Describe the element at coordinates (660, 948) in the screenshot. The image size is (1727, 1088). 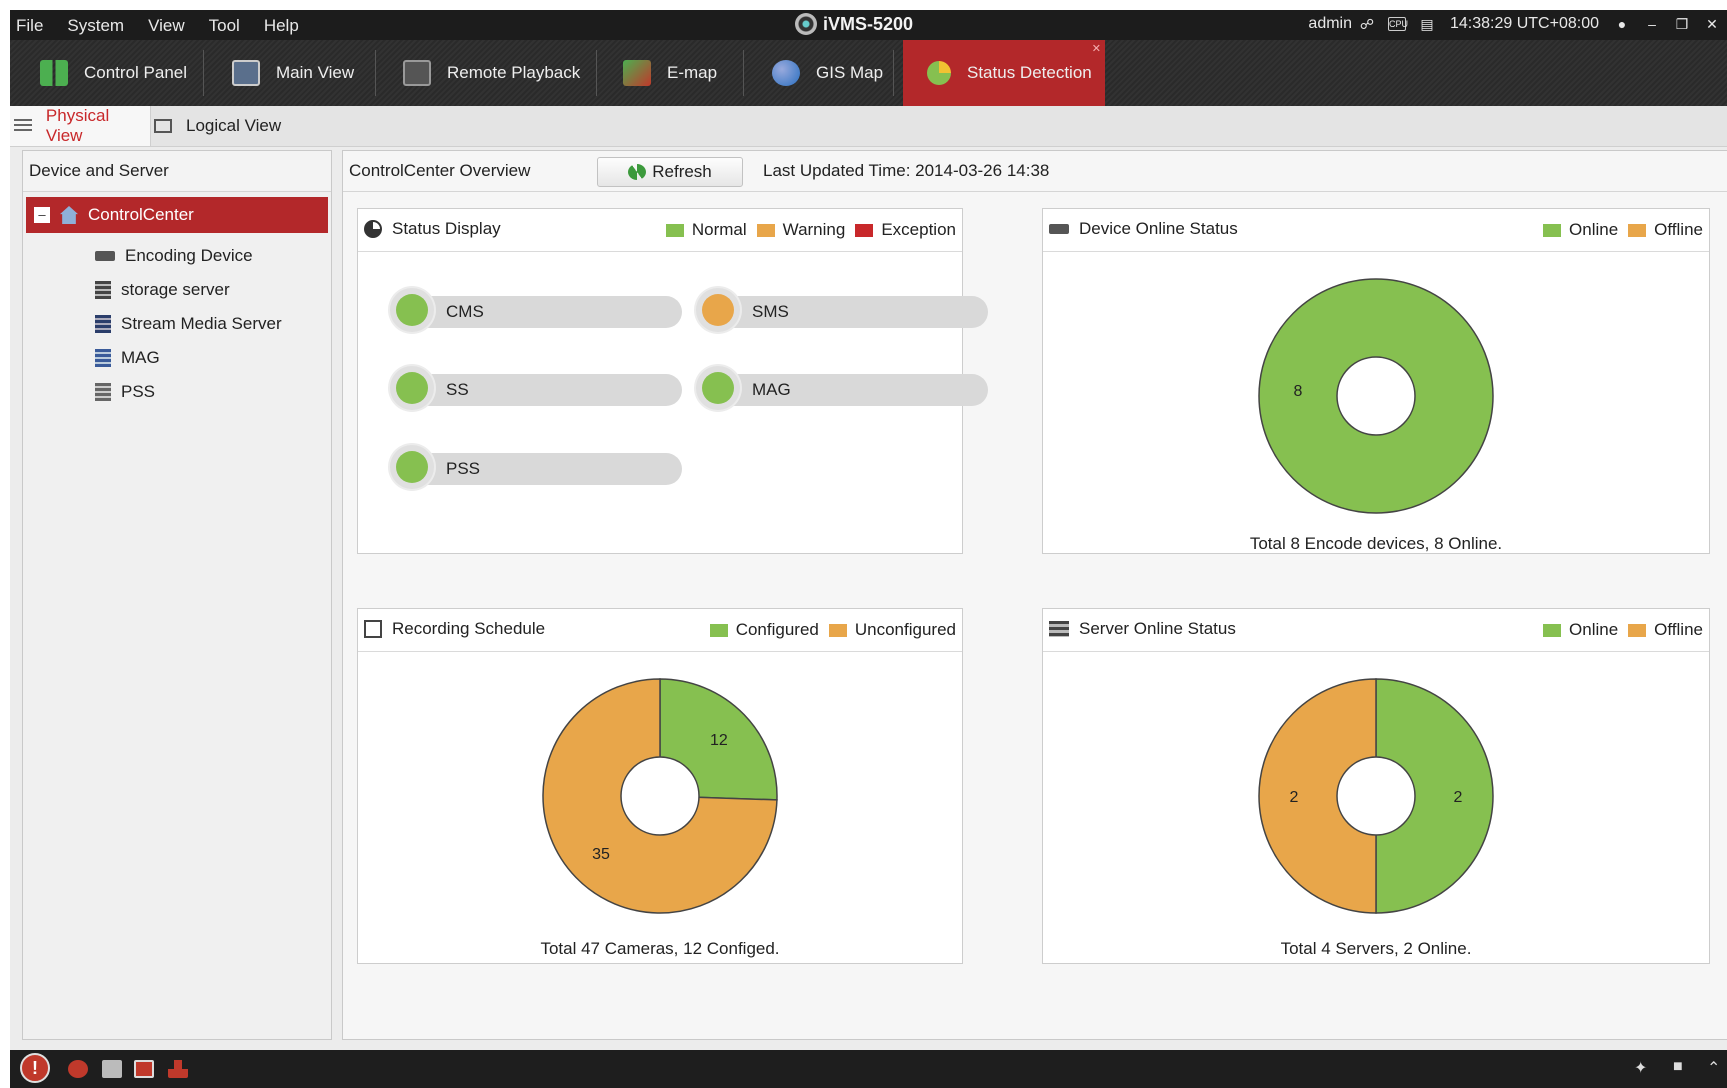
I see `recording-caption: Total 47 Cameras, 12 Configed.` at that location.